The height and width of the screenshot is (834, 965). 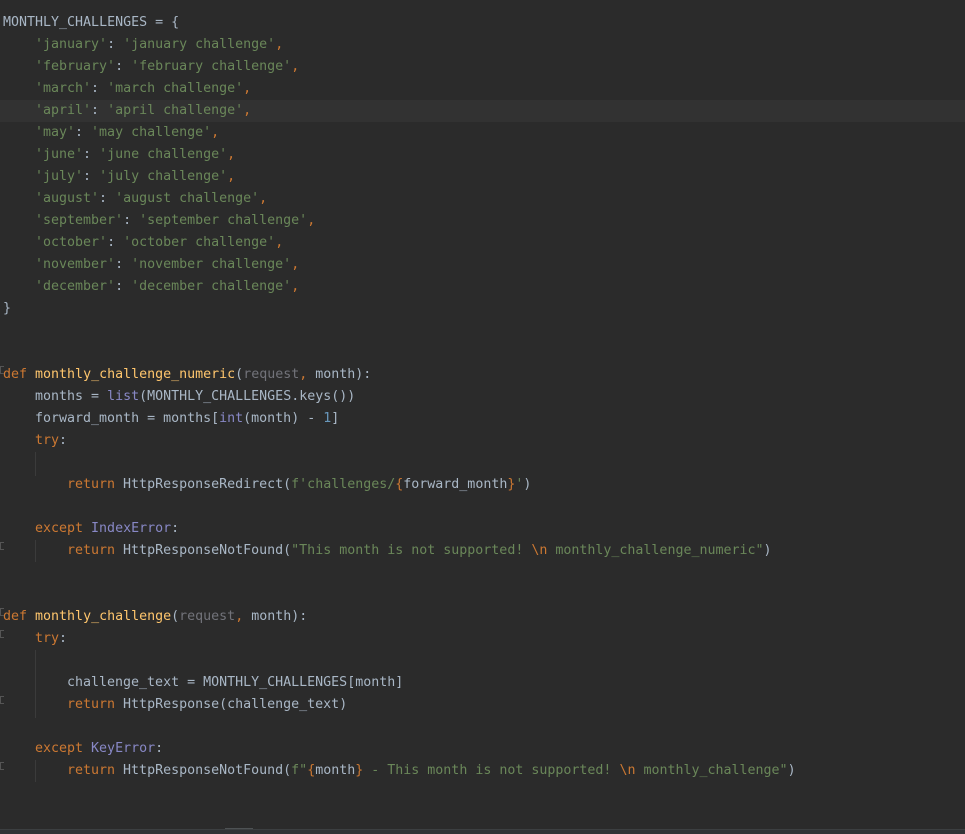 What do you see at coordinates (175, 110) in the screenshot?
I see `code-token: 'april challenge'` at bounding box center [175, 110].